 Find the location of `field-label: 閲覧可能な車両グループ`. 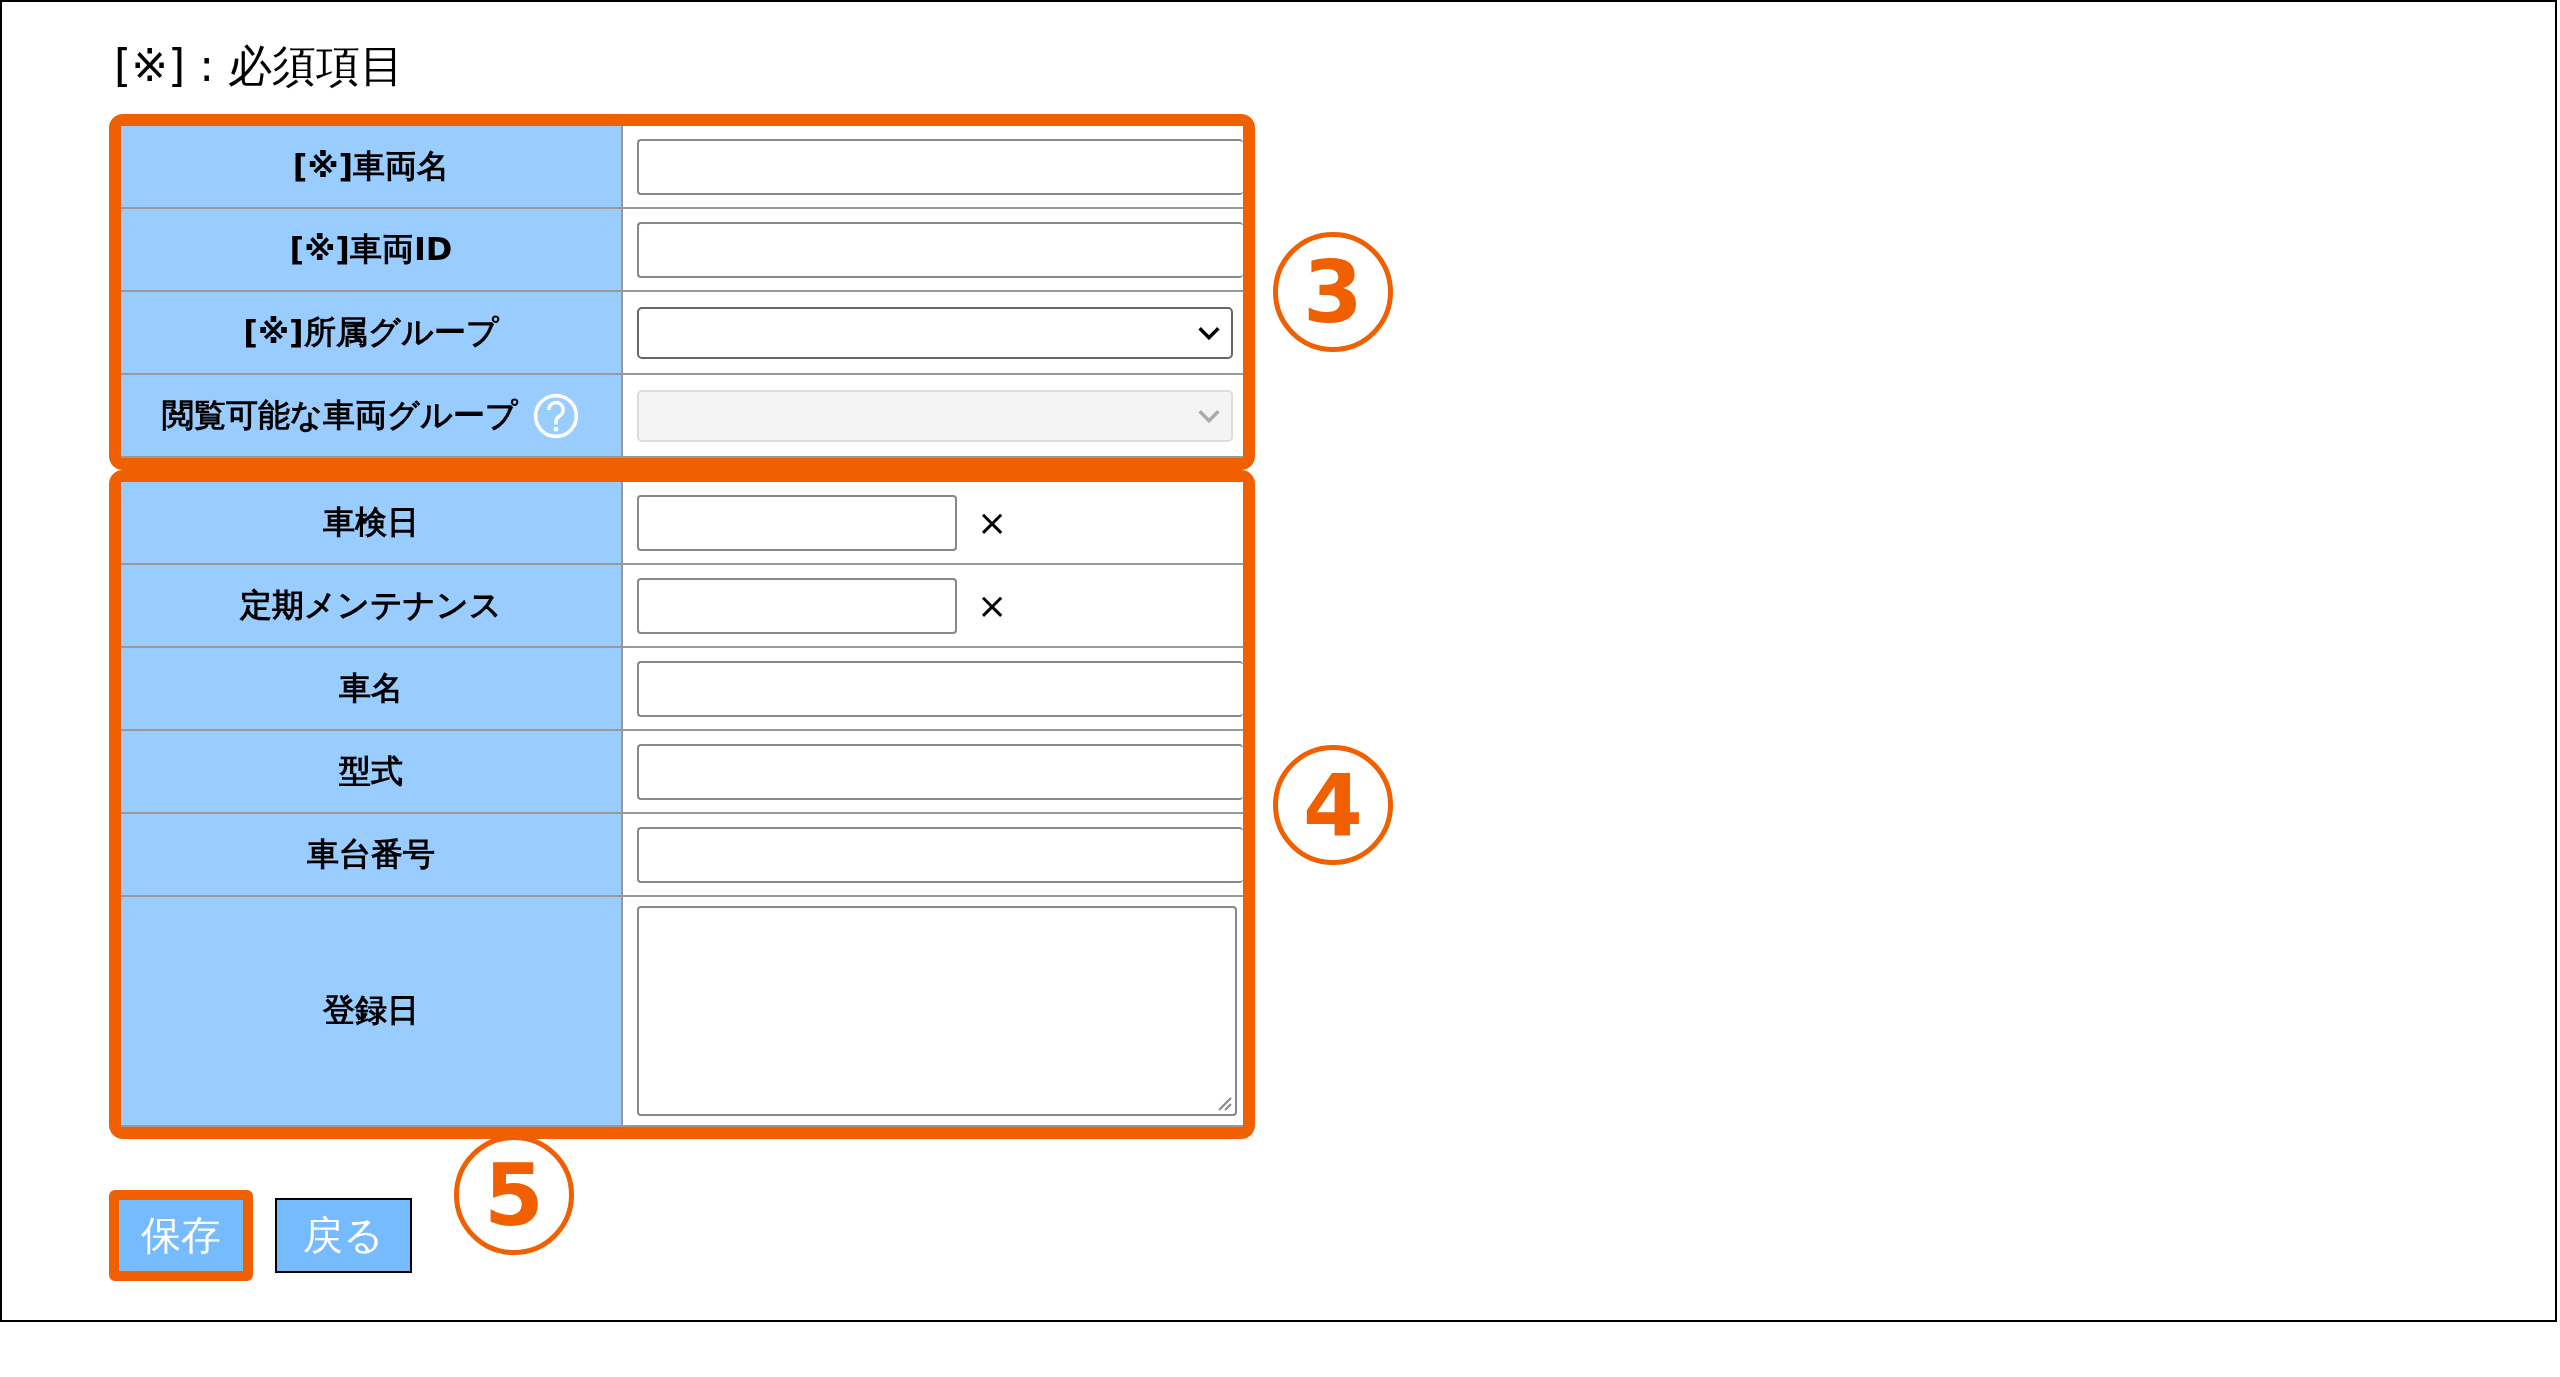

field-label: 閲覧可能な車両グループ is located at coordinates (372, 415).